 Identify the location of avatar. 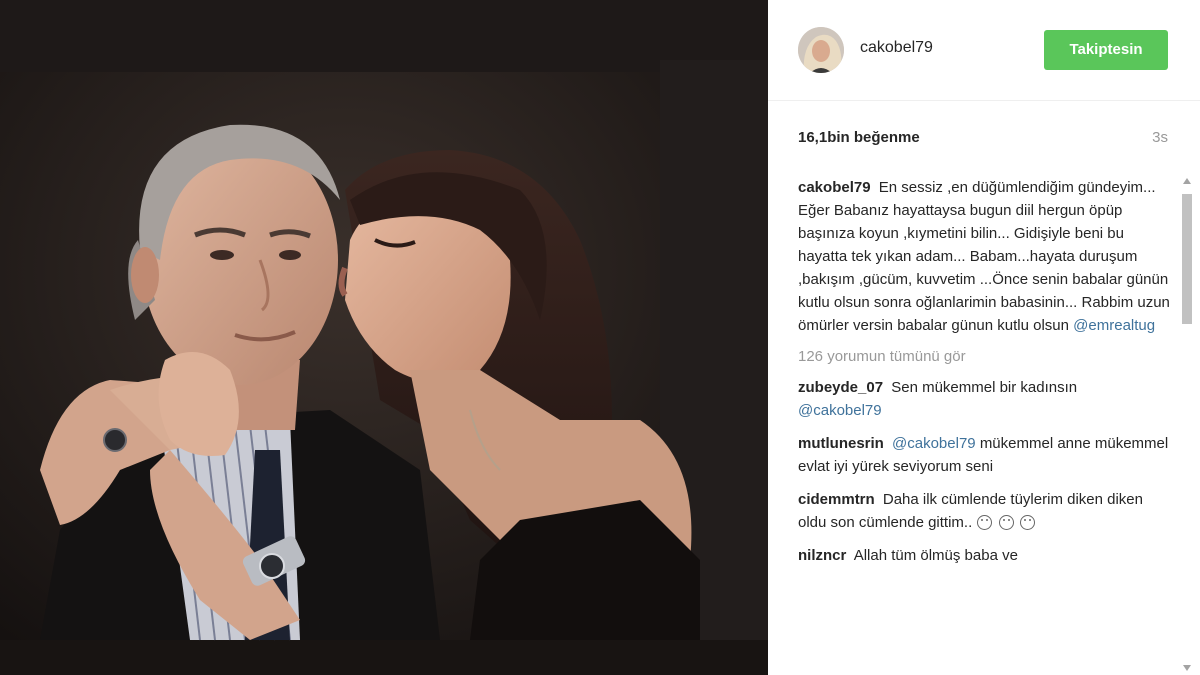
(821, 50).